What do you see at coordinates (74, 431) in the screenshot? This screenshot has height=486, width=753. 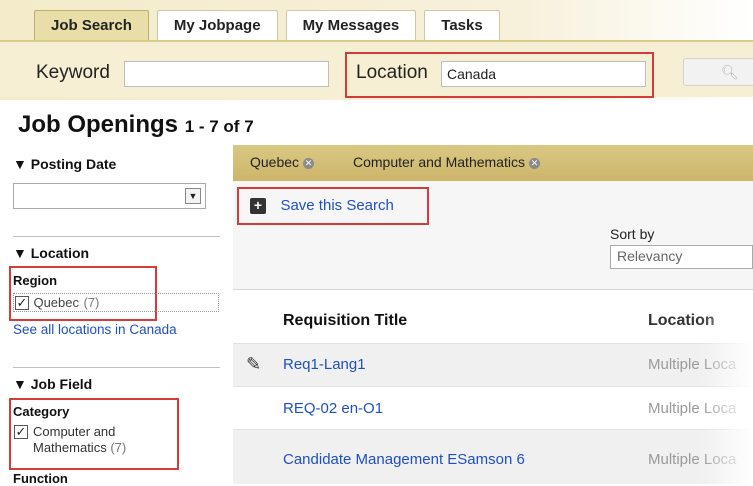 I see `category-option-line-1: Computer and` at bounding box center [74, 431].